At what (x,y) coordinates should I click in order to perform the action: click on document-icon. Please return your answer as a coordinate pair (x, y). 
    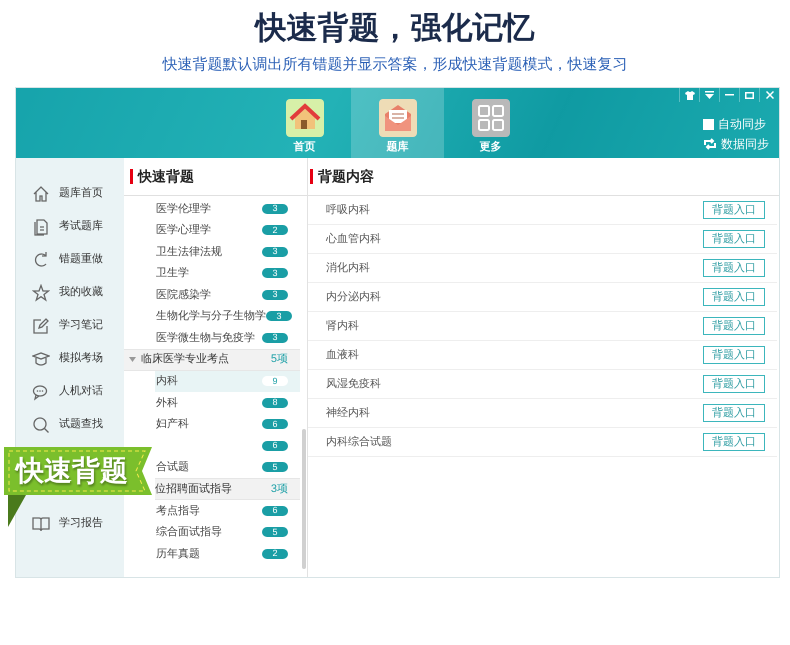
    Looking at the image, I should click on (41, 227).